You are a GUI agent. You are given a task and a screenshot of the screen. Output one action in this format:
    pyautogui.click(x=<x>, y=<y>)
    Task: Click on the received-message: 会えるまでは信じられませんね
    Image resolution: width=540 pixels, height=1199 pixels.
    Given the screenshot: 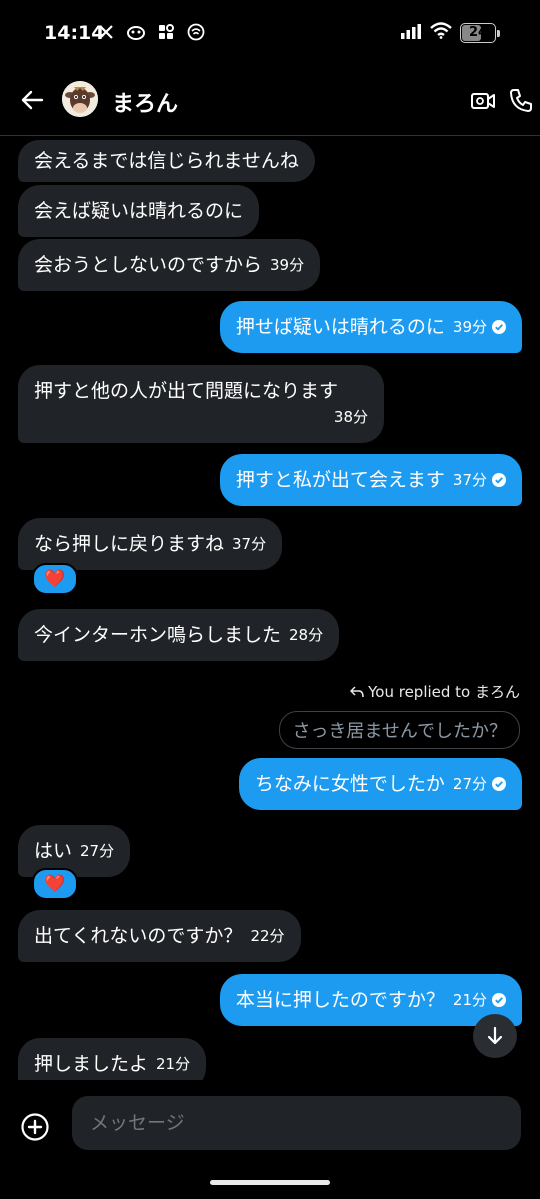 What is the action you would take?
    pyautogui.click(x=166, y=161)
    